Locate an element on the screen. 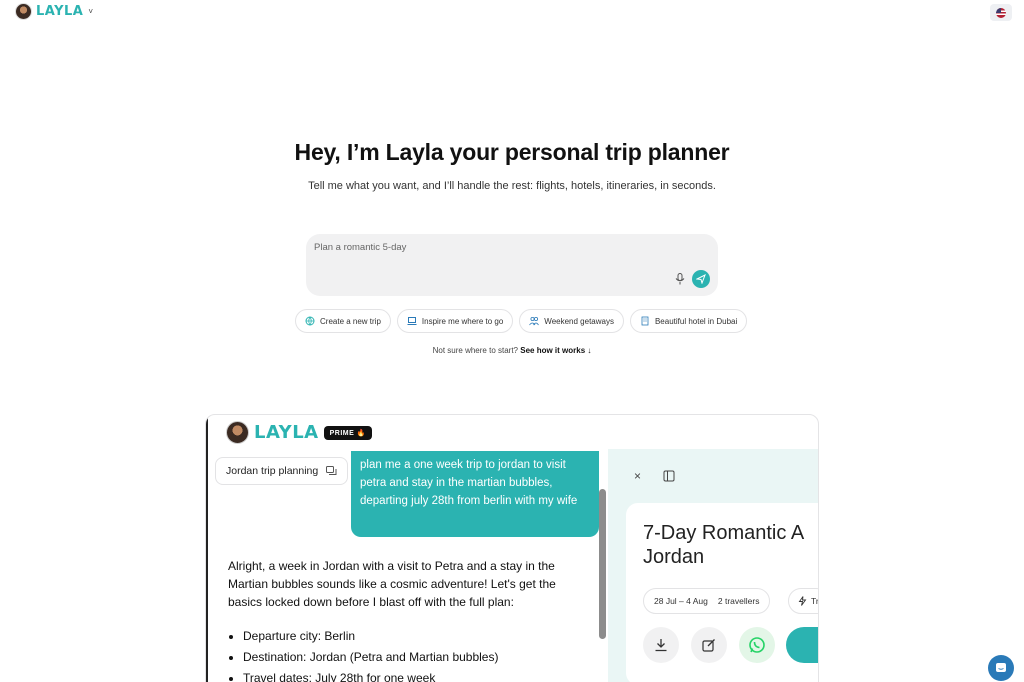 The image size is (1024, 682). flag-us-icon is located at coordinates (1001, 12).